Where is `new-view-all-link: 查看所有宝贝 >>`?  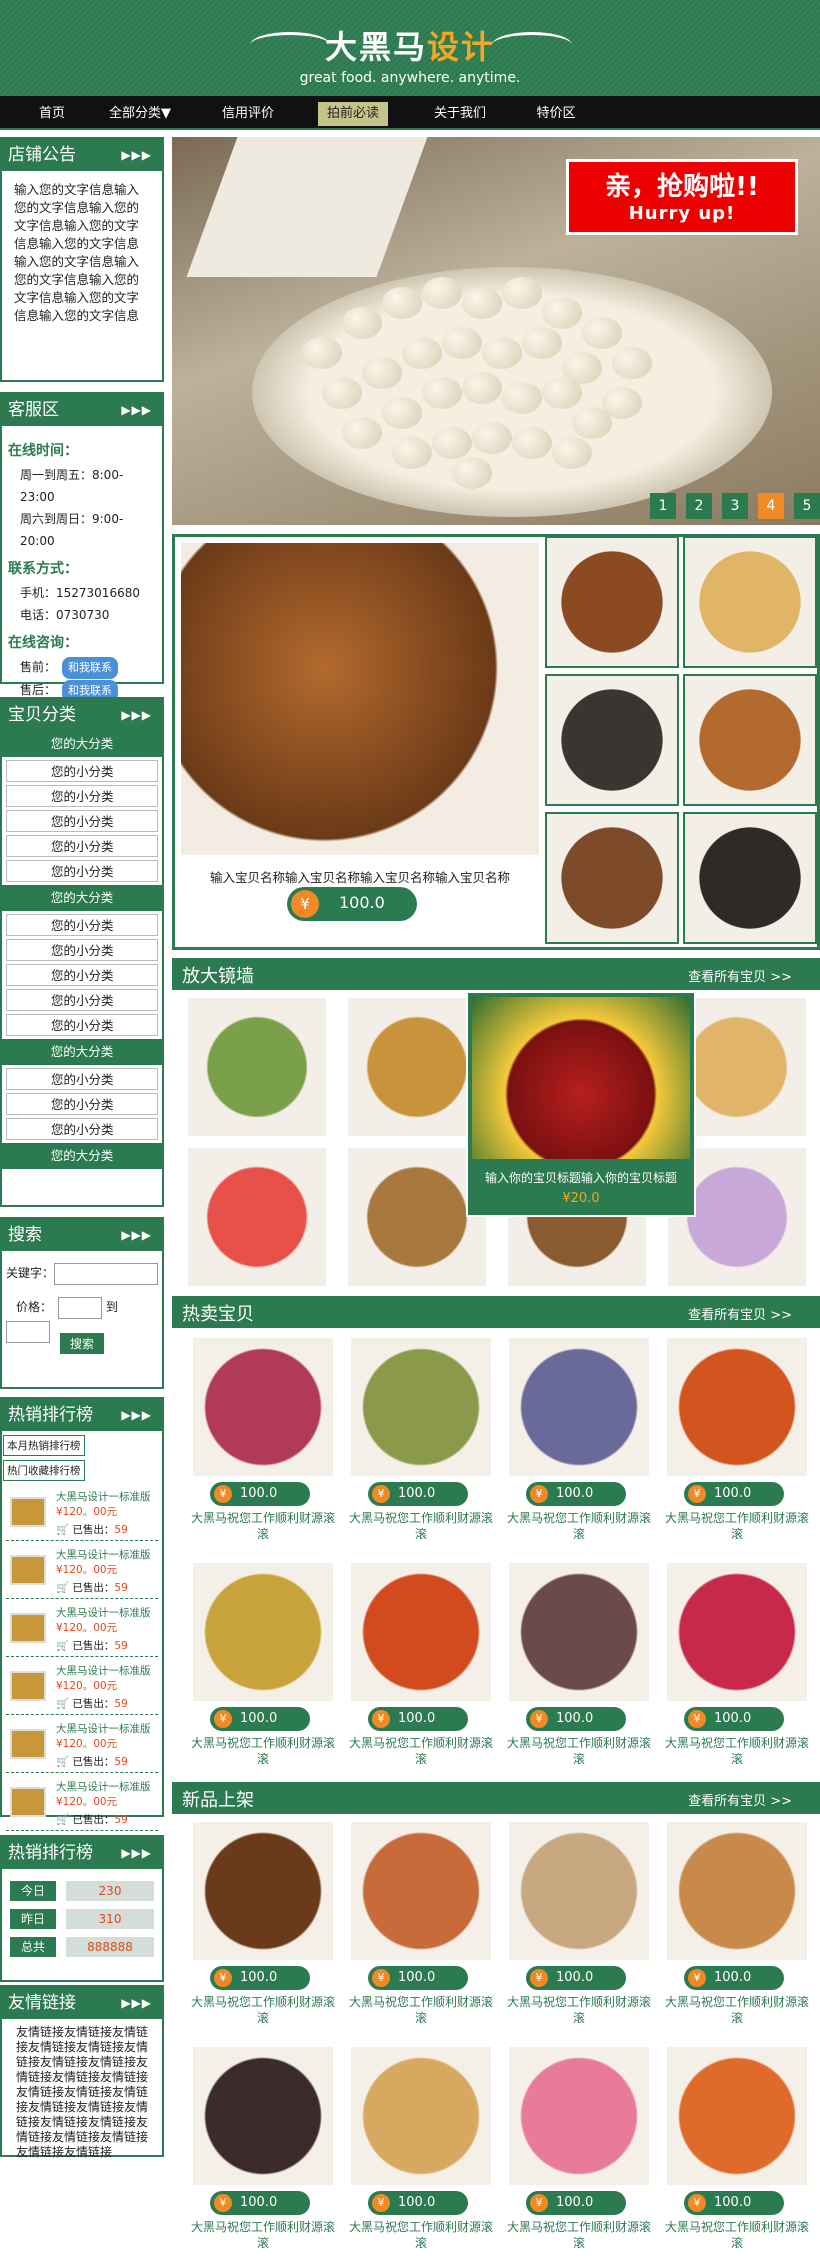 new-view-all-link: 查看所有宝贝 >> is located at coordinates (740, 1799).